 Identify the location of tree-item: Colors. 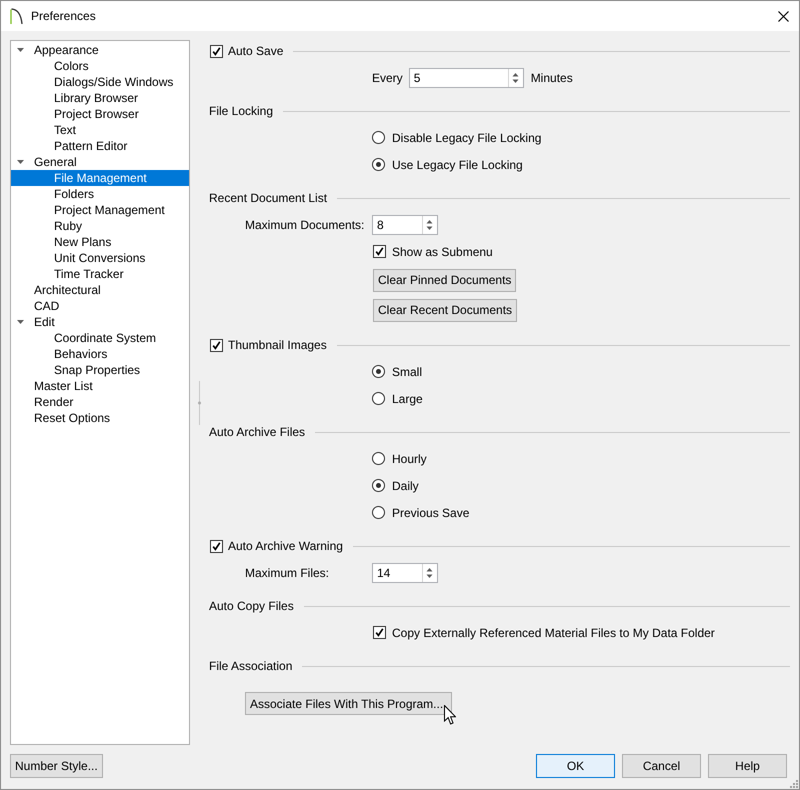
(100, 66).